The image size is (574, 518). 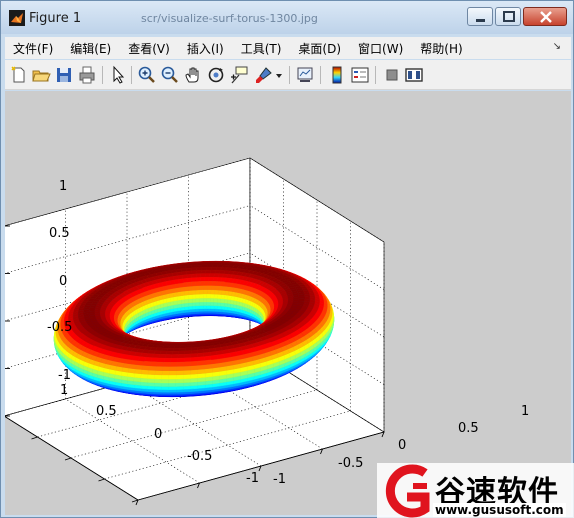 I want to click on y-tick-label: 0.5, so click(x=106, y=411).